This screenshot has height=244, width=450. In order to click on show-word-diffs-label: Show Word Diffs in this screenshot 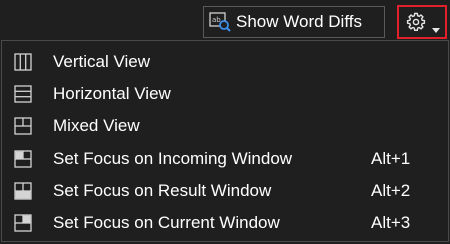, I will do `click(299, 21)`.